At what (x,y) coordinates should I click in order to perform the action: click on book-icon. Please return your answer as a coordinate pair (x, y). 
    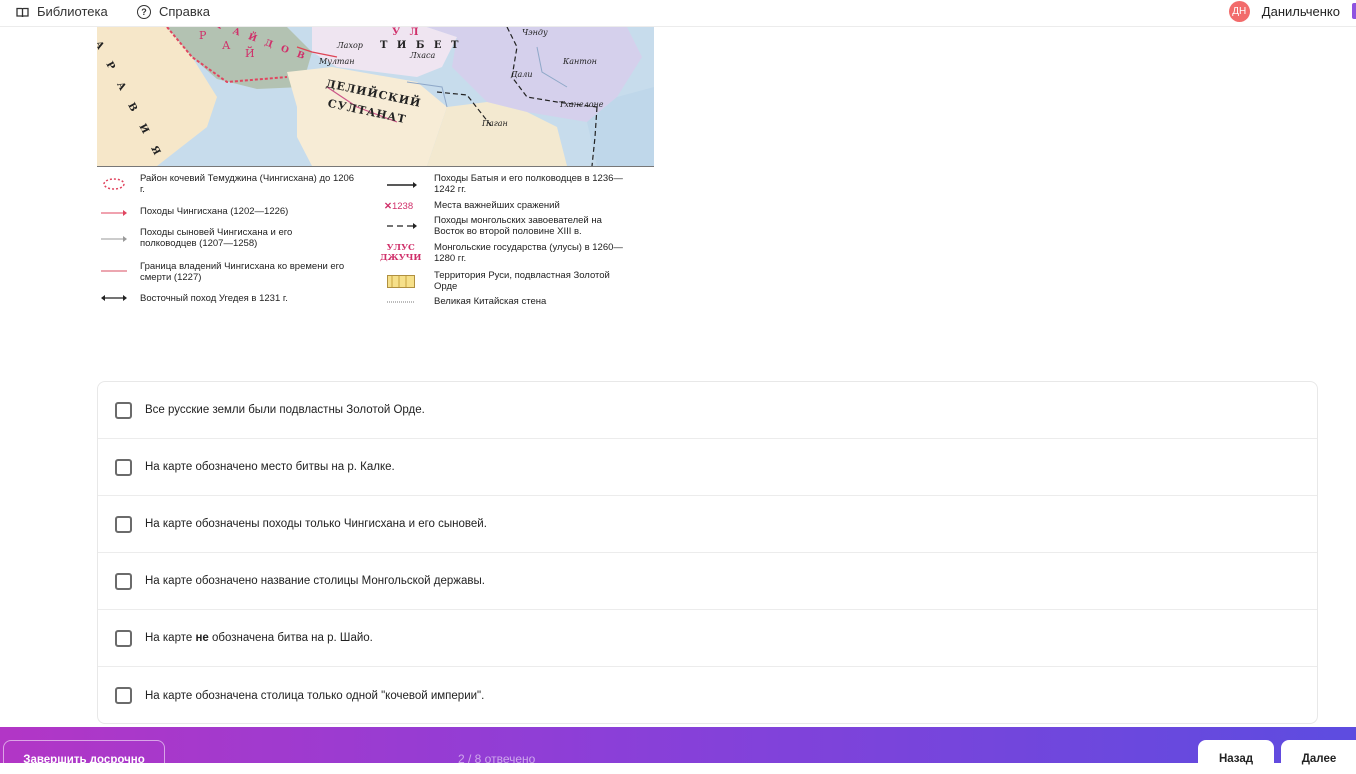
    Looking at the image, I should click on (22, 12).